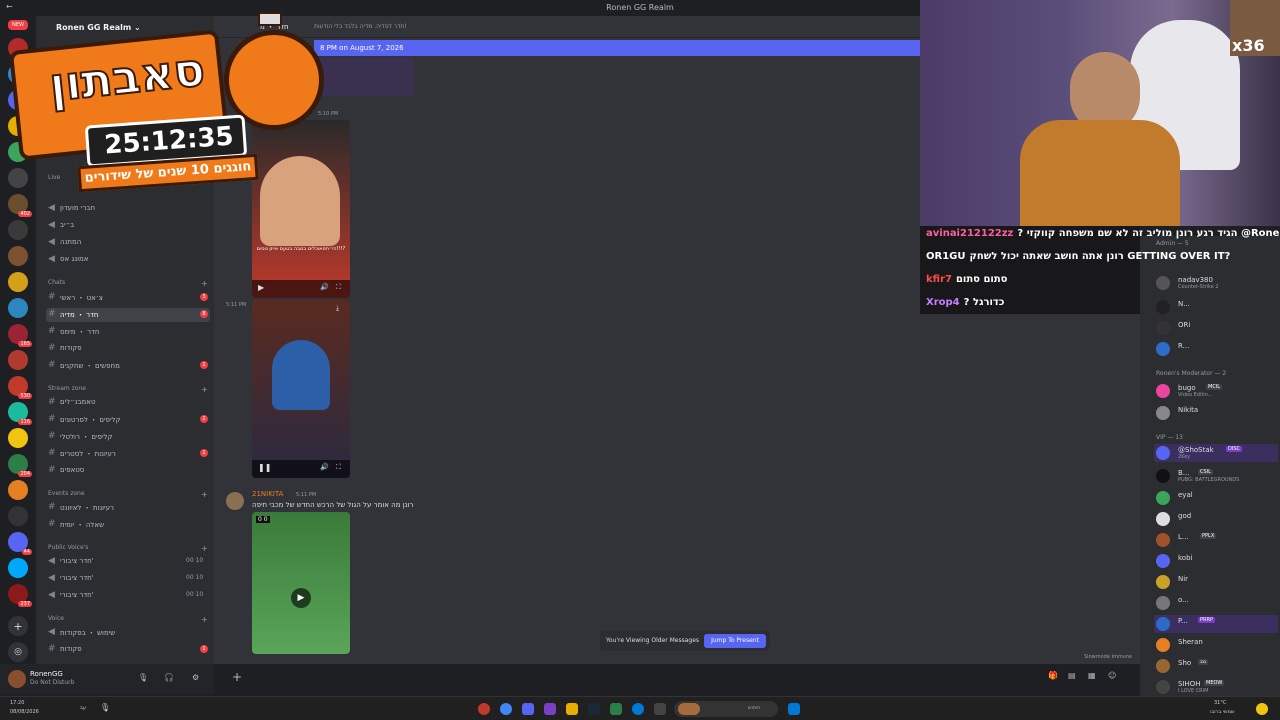 This screenshot has width=1280, height=720. I want to click on channel-text: # סטאפים, so click(128, 471).